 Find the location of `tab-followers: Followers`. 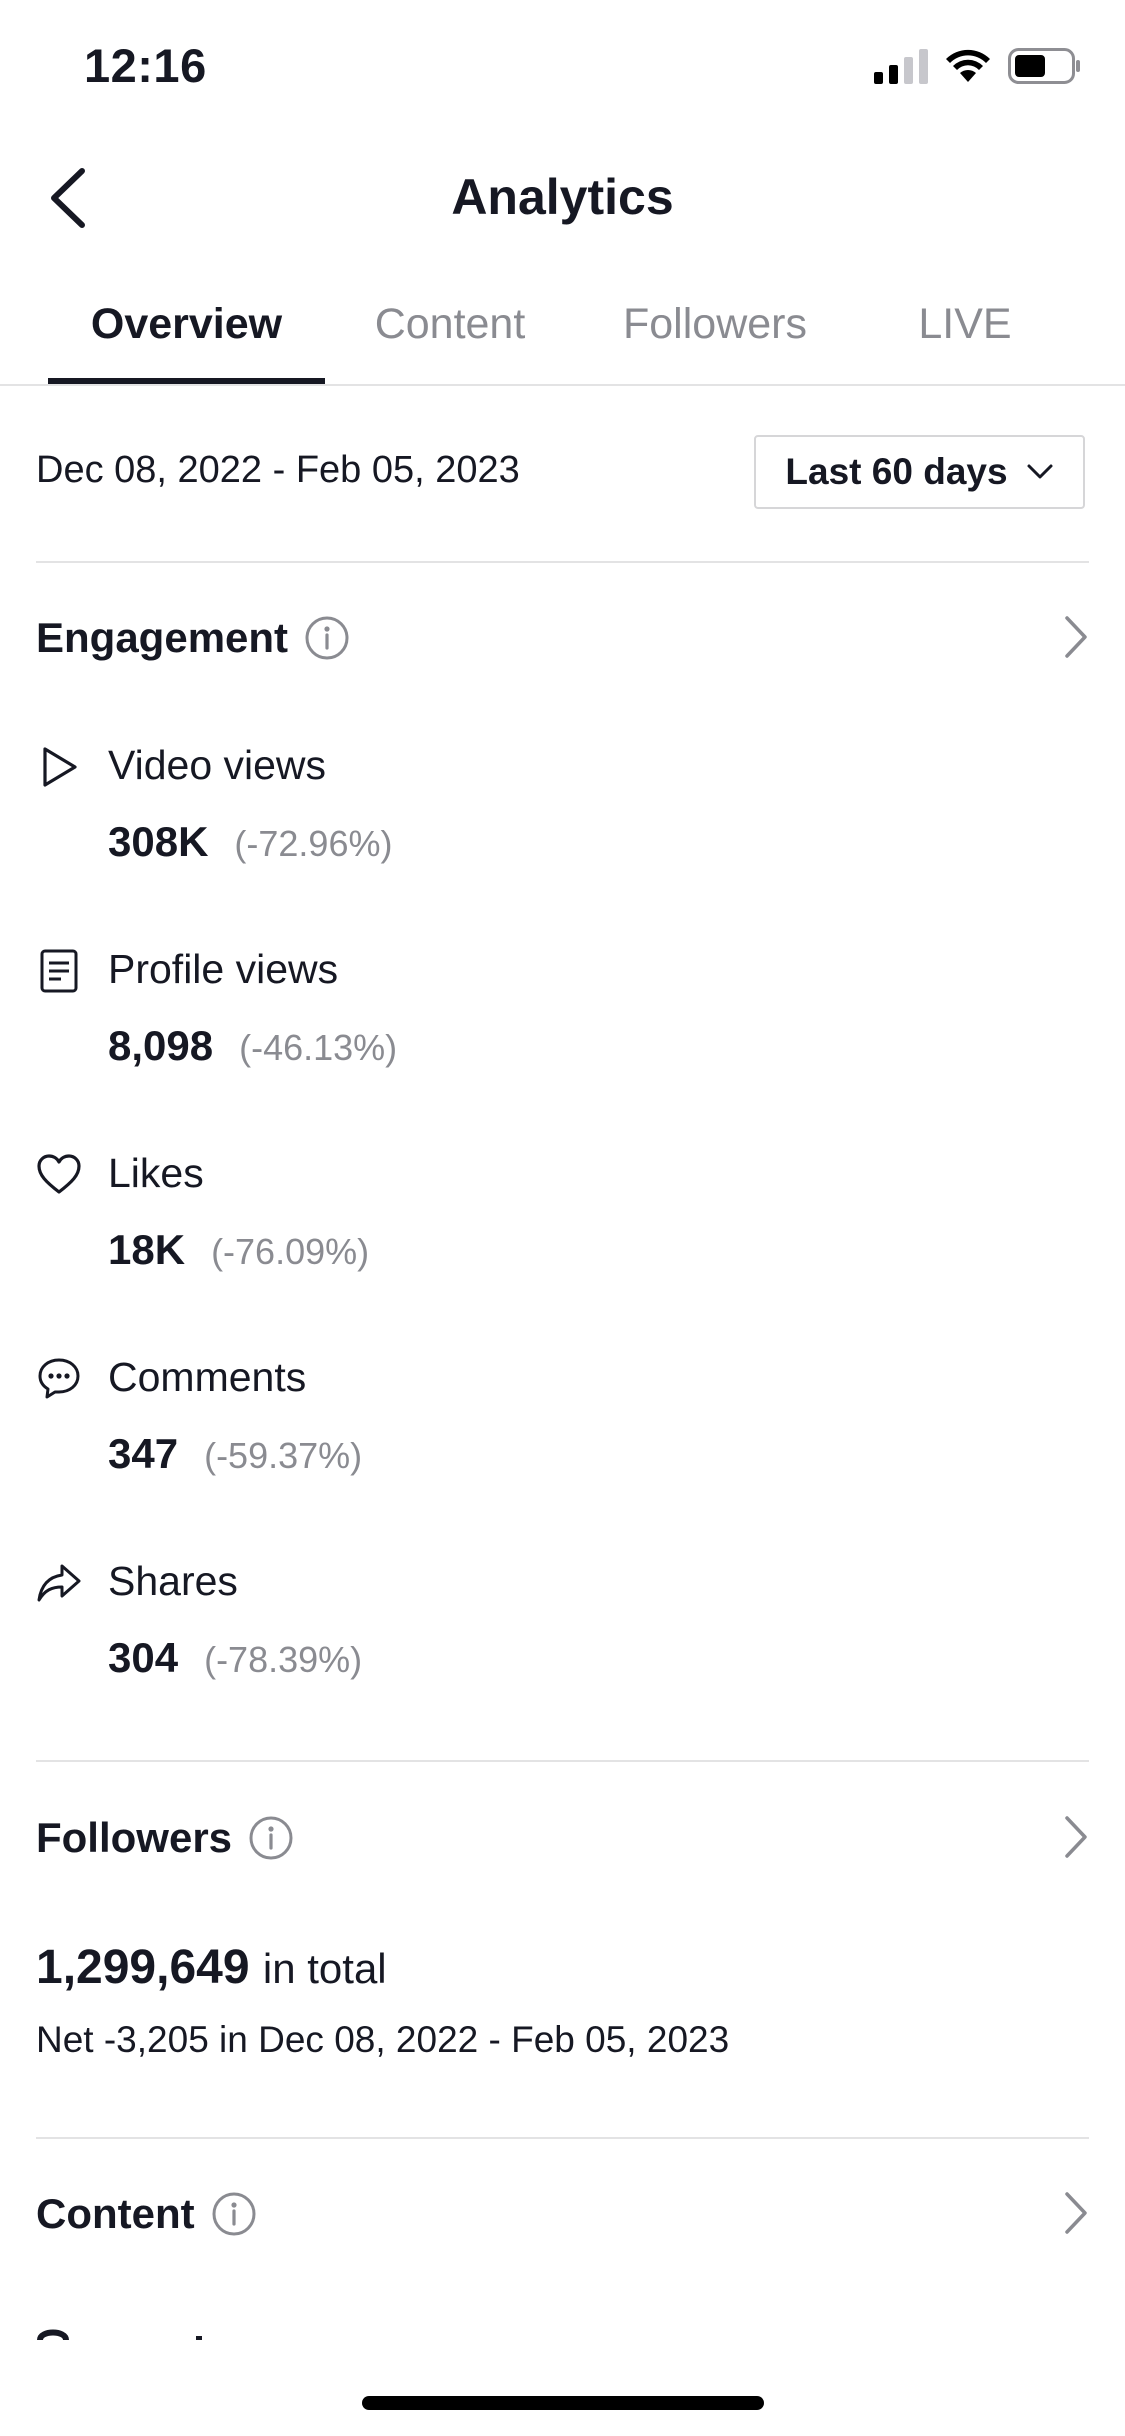

tab-followers: Followers is located at coordinates (715, 324).